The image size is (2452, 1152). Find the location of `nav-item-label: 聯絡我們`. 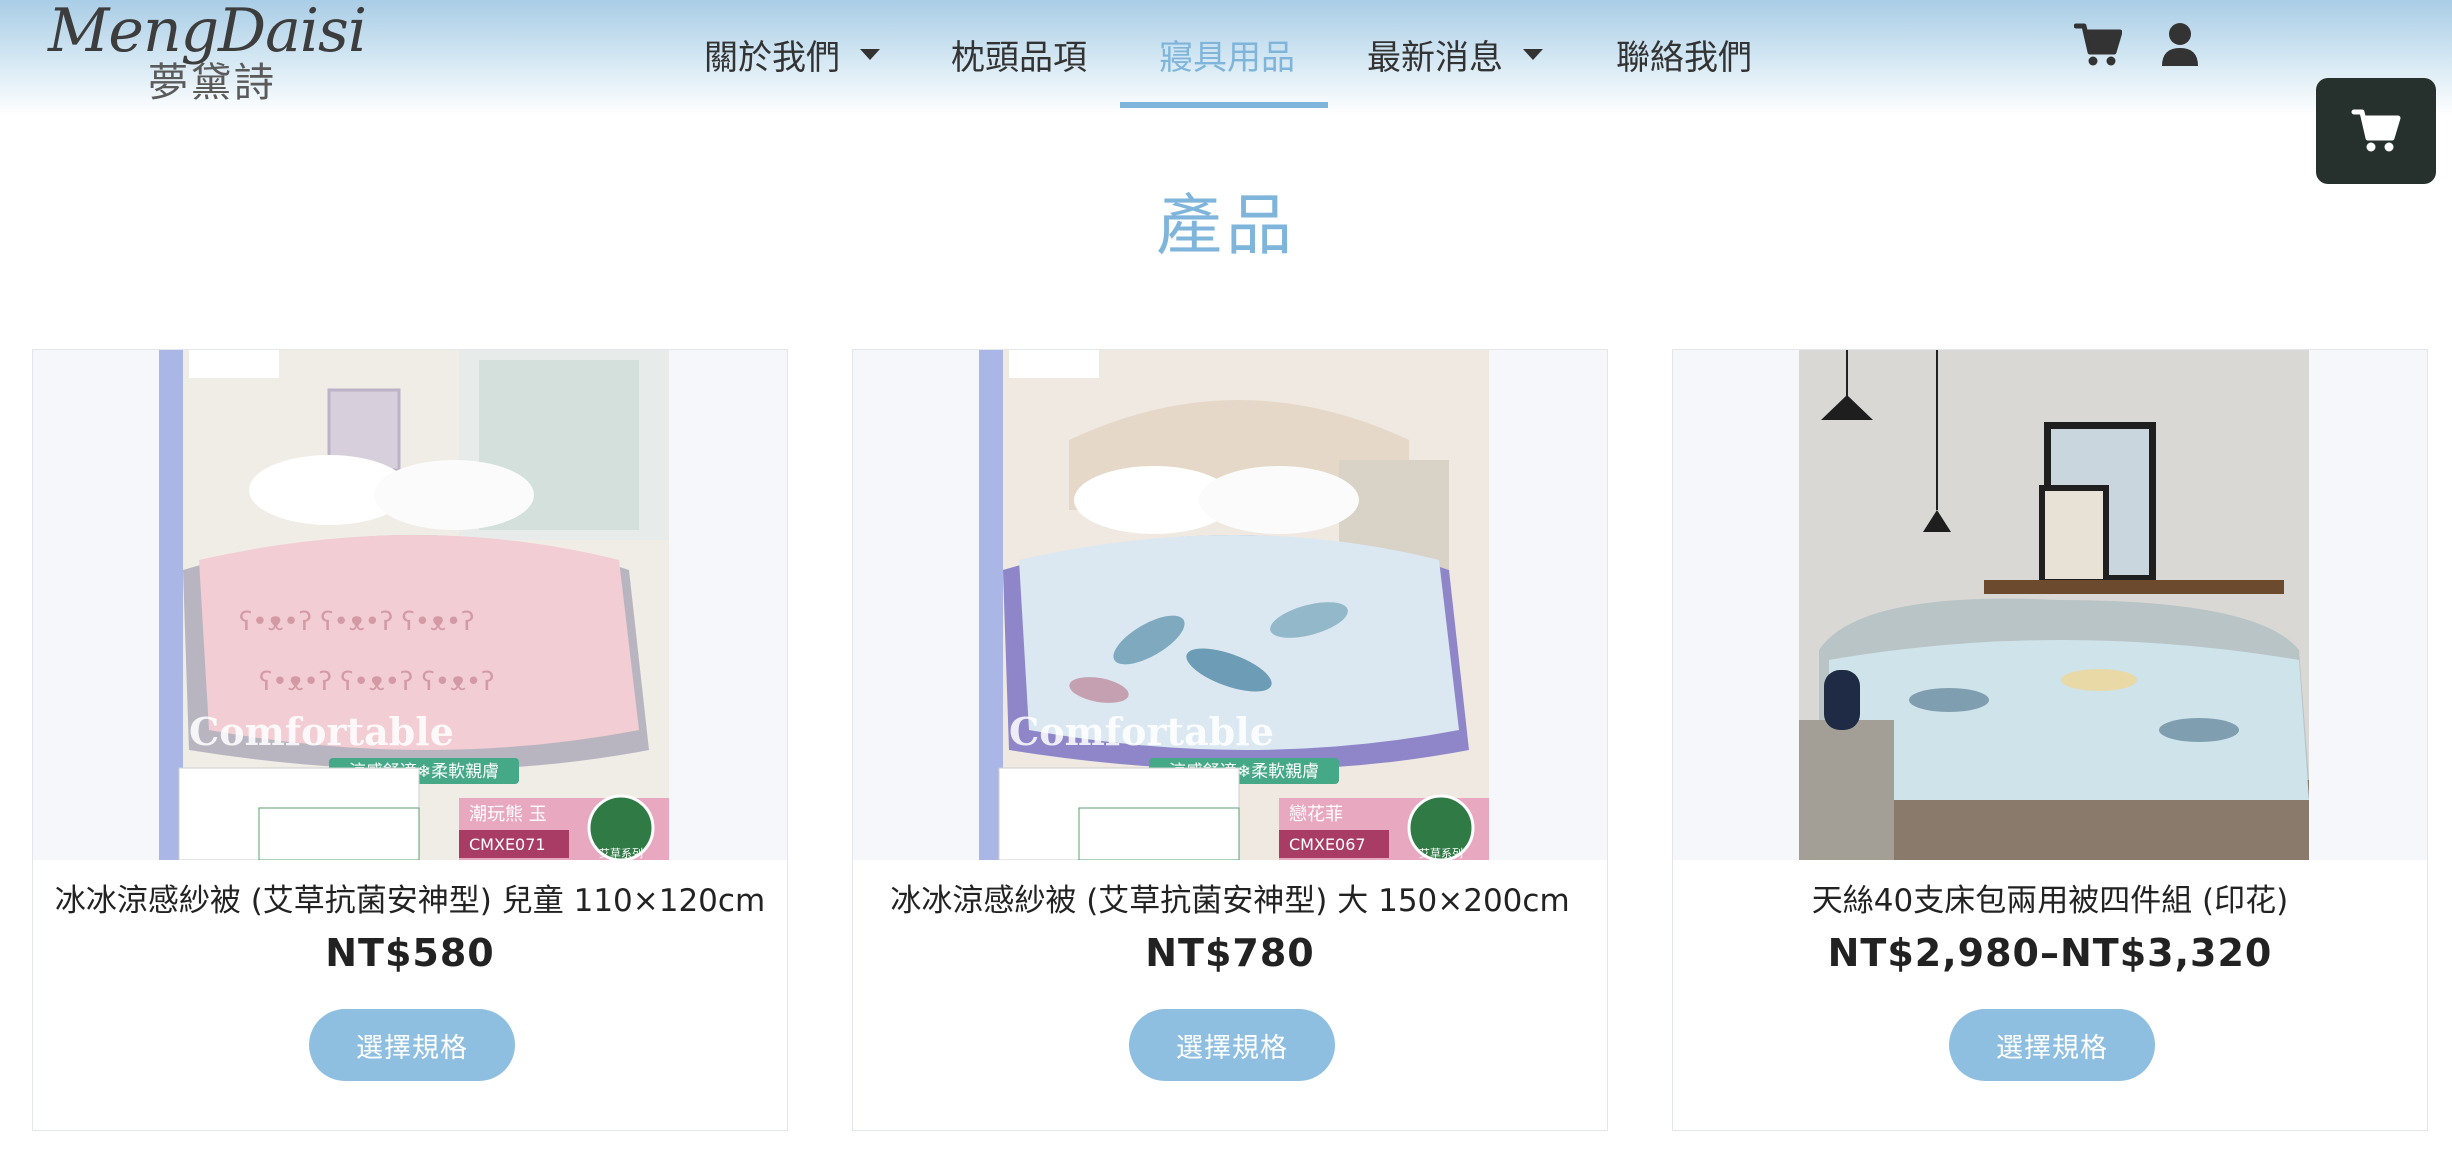

nav-item-label: 聯絡我們 is located at coordinates (1684, 57).